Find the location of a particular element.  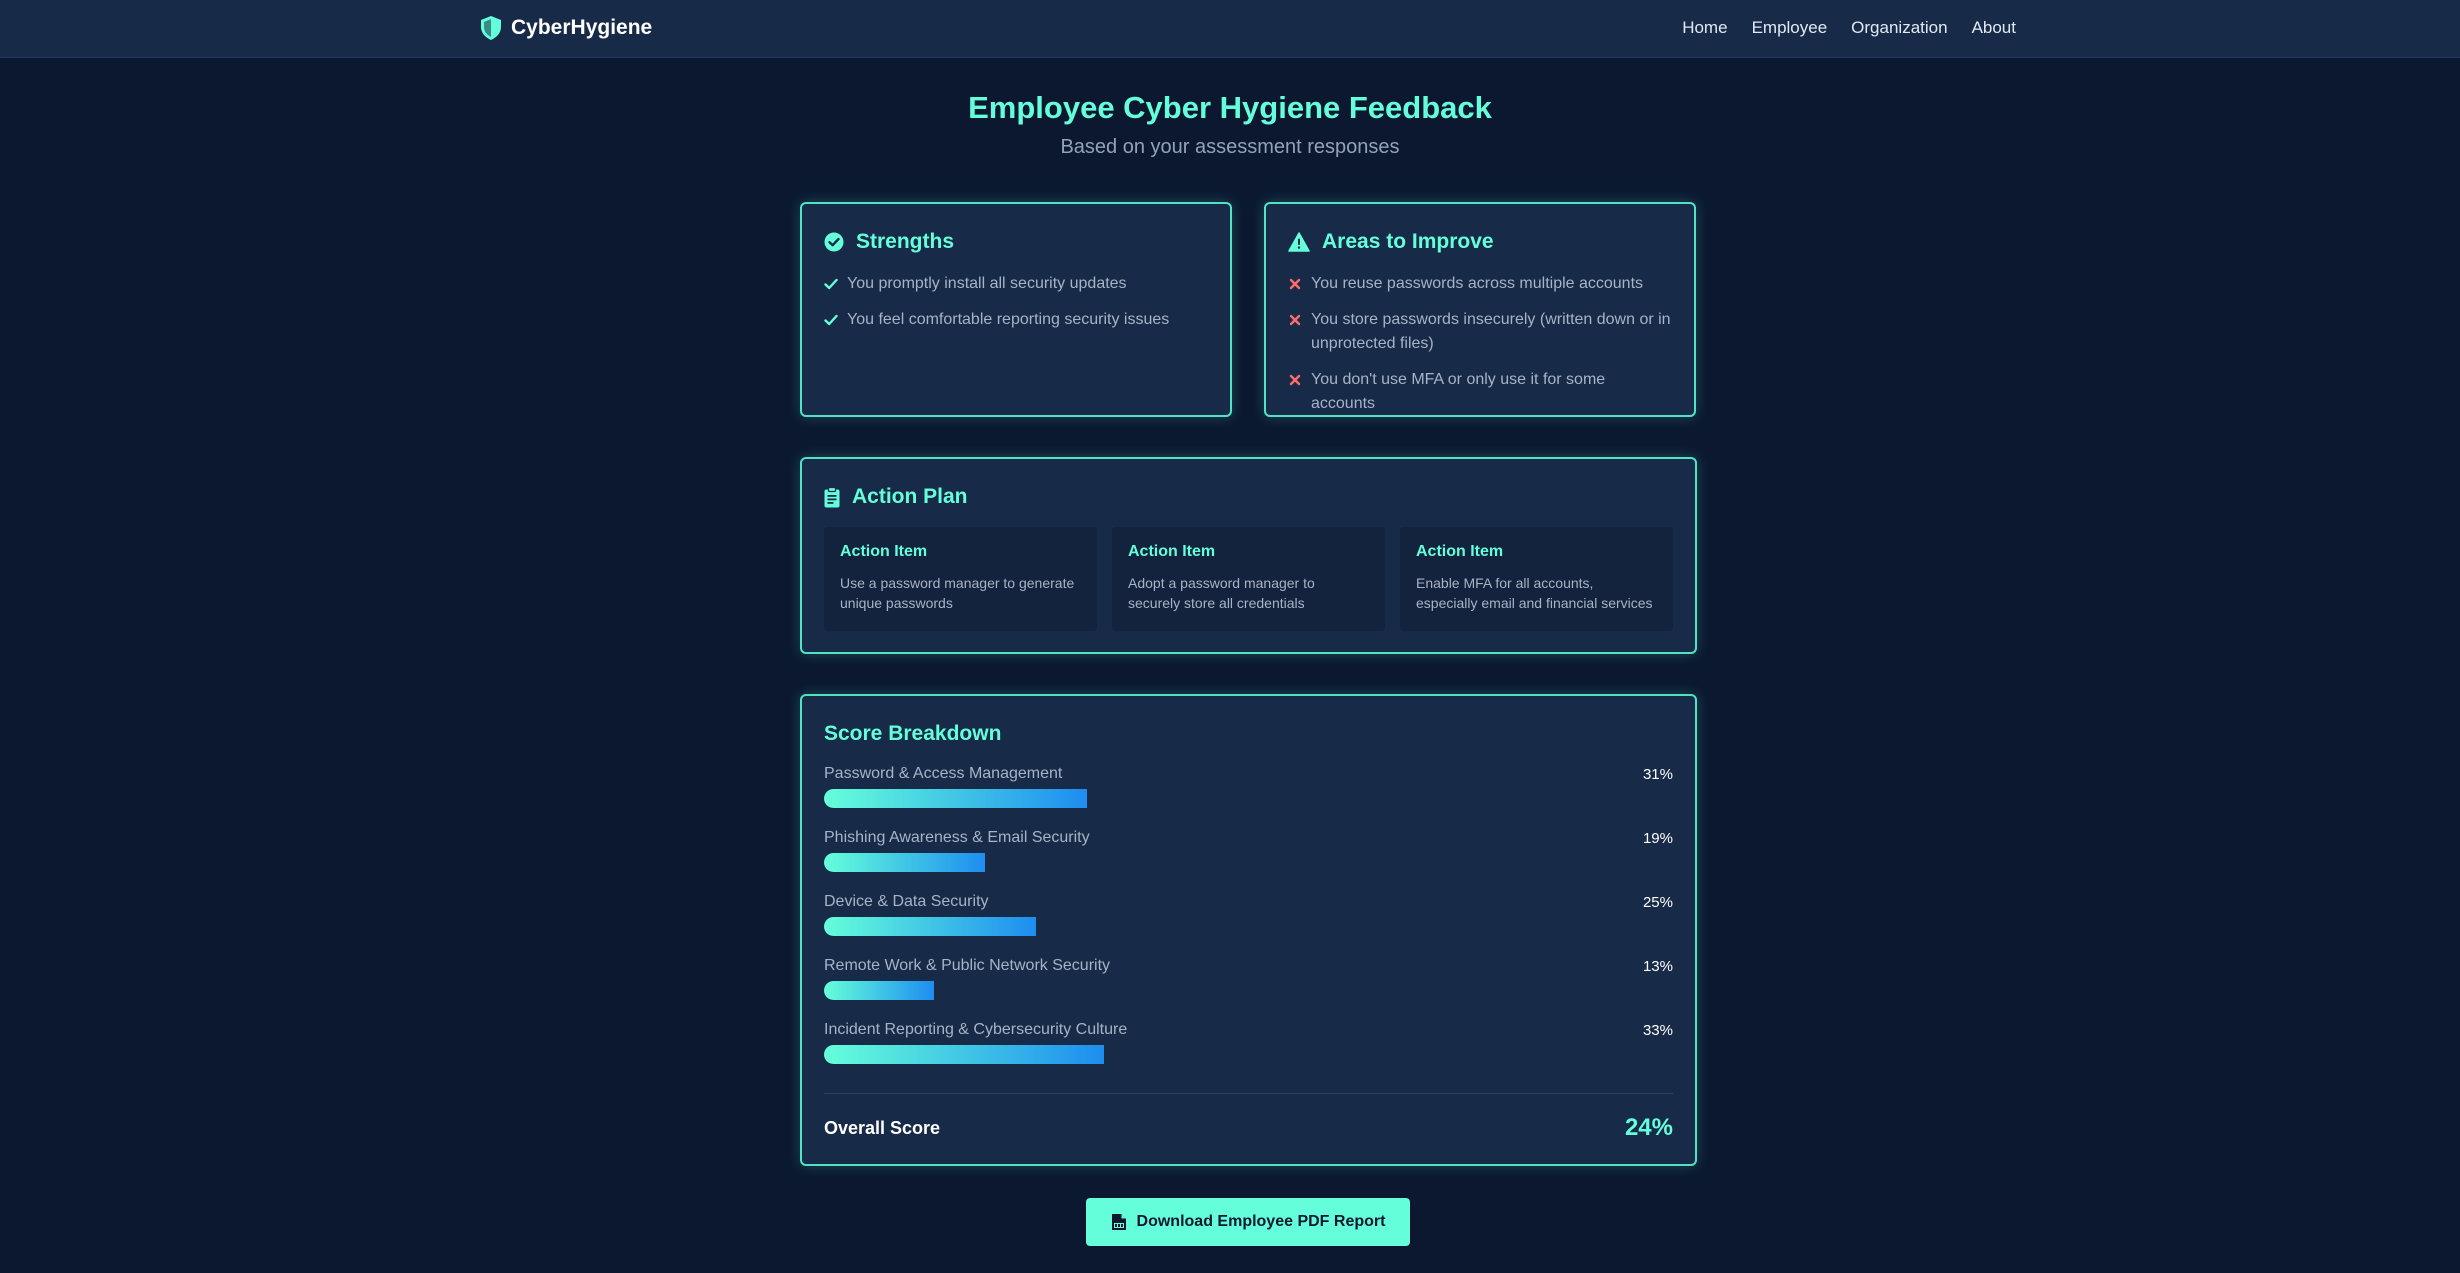

score-value: 31% is located at coordinates (1657, 774).